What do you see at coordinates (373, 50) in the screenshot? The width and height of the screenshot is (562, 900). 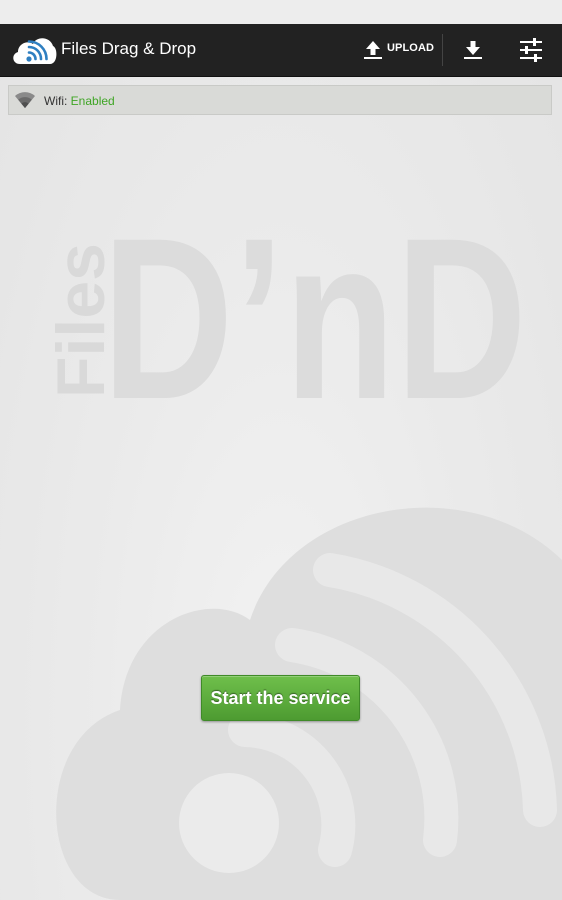 I see `upload-icon` at bounding box center [373, 50].